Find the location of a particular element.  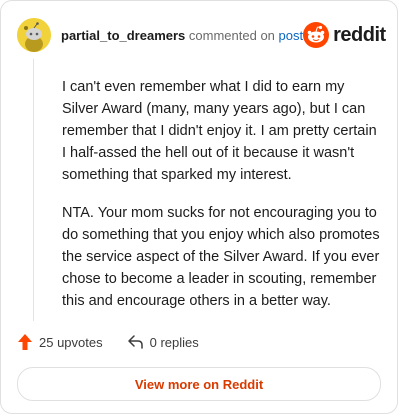

thread-line is located at coordinates (33, 190).